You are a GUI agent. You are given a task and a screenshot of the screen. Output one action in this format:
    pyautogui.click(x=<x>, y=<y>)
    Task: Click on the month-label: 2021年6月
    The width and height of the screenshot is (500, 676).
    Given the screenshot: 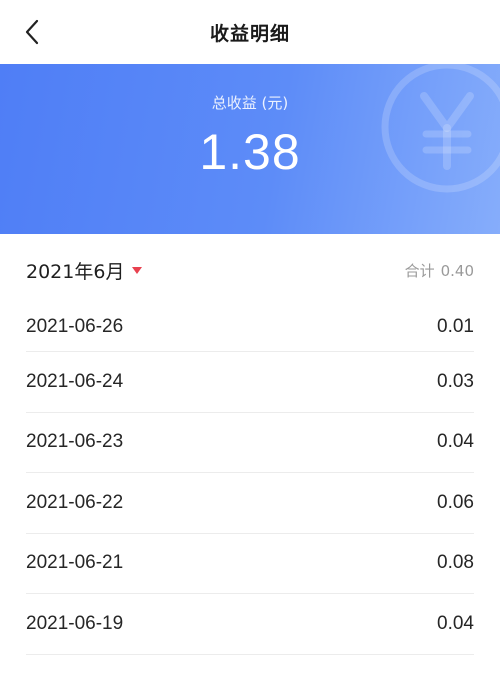 What is the action you would take?
    pyautogui.click(x=75, y=271)
    